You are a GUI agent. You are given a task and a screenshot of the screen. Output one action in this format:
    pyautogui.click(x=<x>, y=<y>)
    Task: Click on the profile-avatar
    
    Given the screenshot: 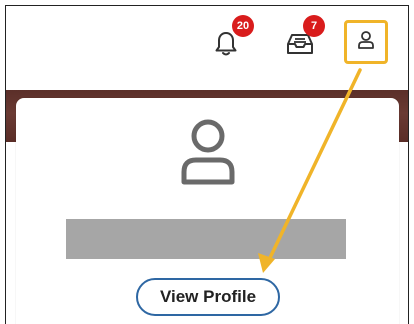 What is the action you would take?
    pyautogui.click(x=208, y=154)
    